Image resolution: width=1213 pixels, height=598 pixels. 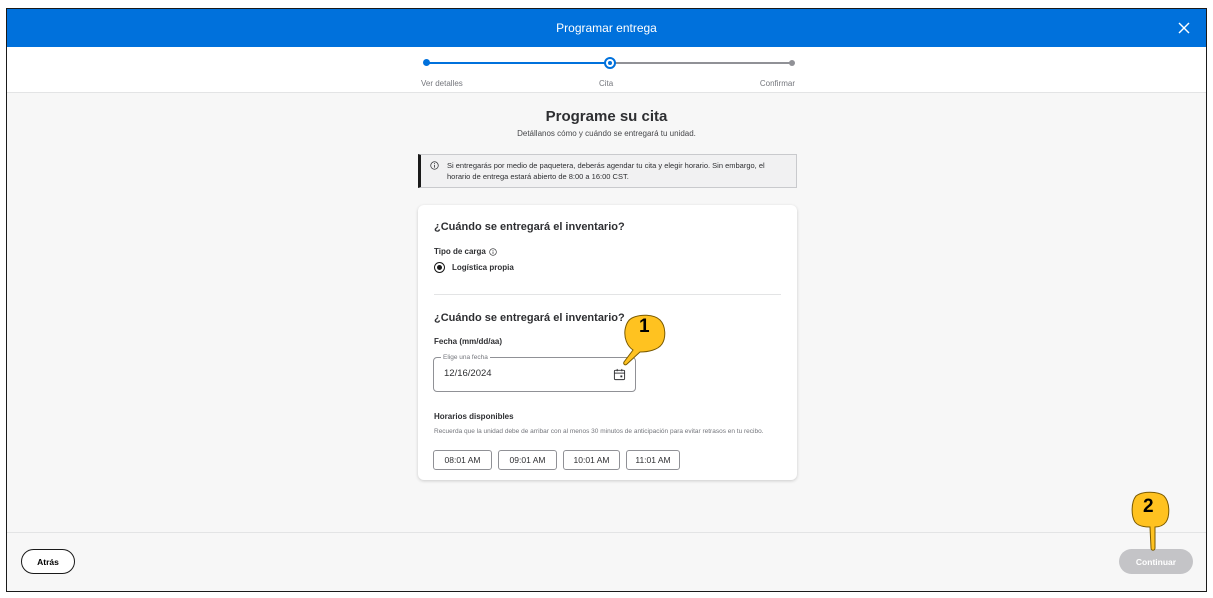 I want to click on date-field-legend: Elige una fecha, so click(x=465, y=357).